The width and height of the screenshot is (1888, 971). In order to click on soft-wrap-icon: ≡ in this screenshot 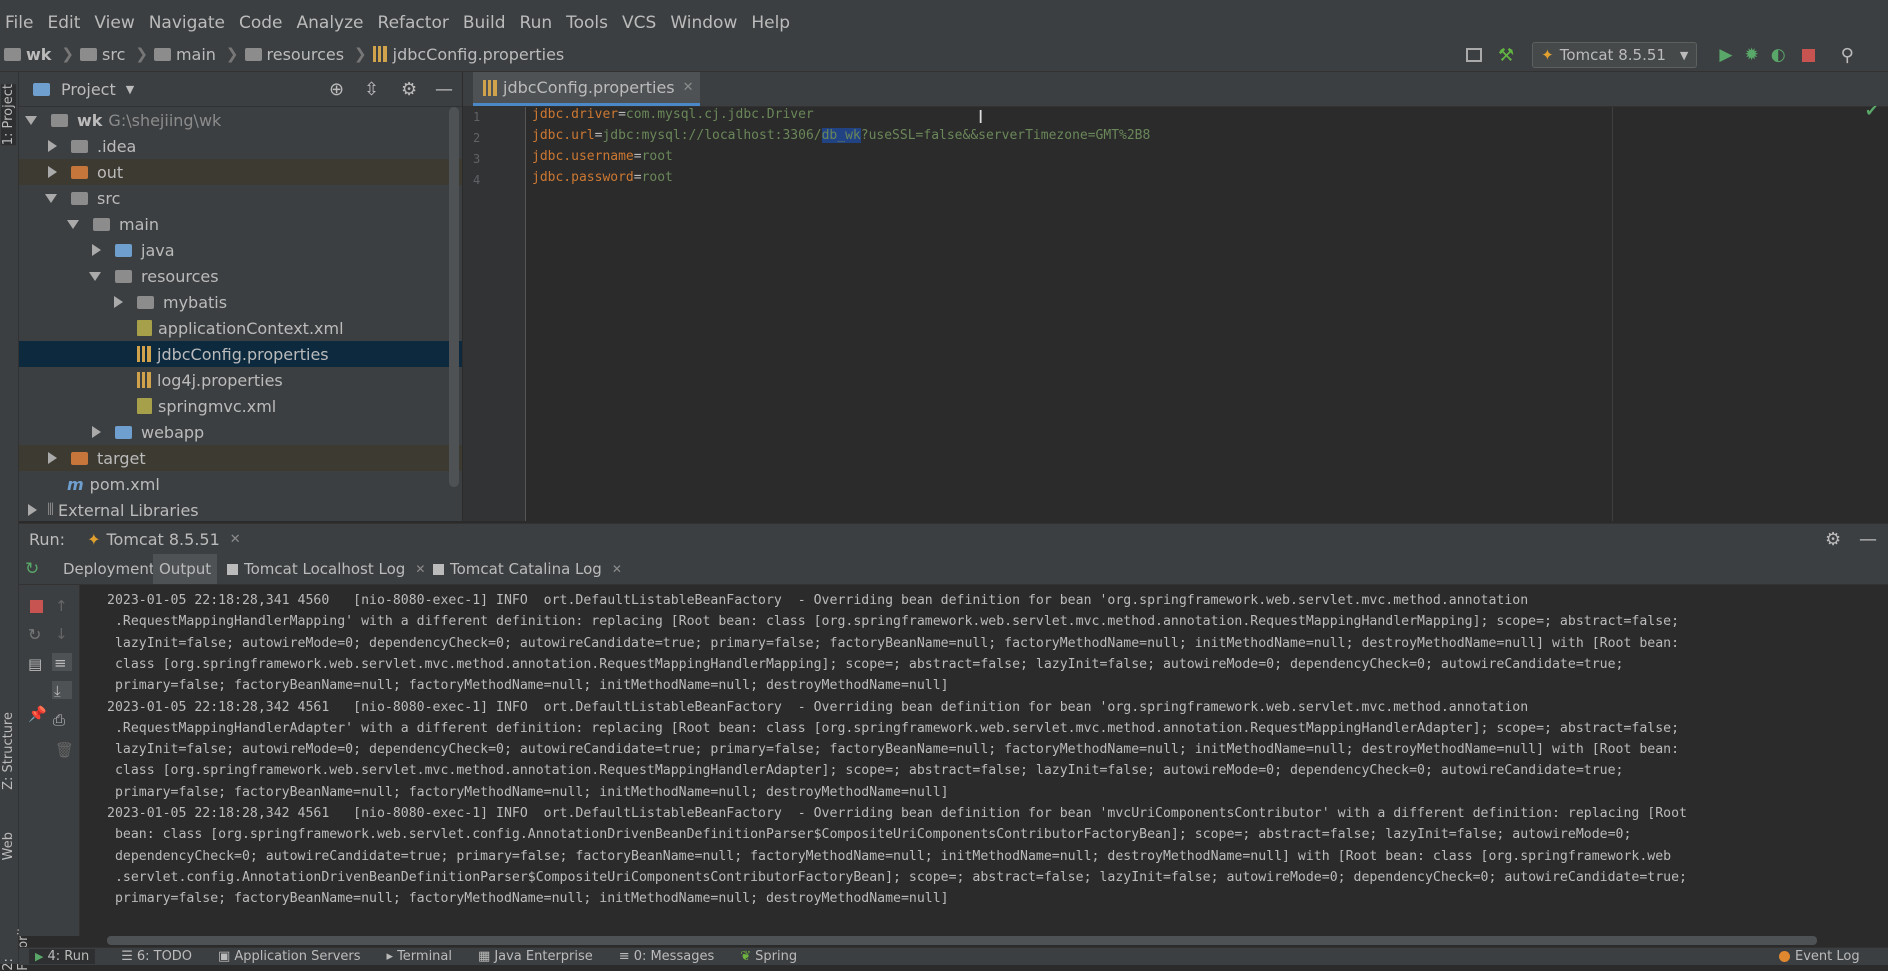, I will do `click(62, 662)`.